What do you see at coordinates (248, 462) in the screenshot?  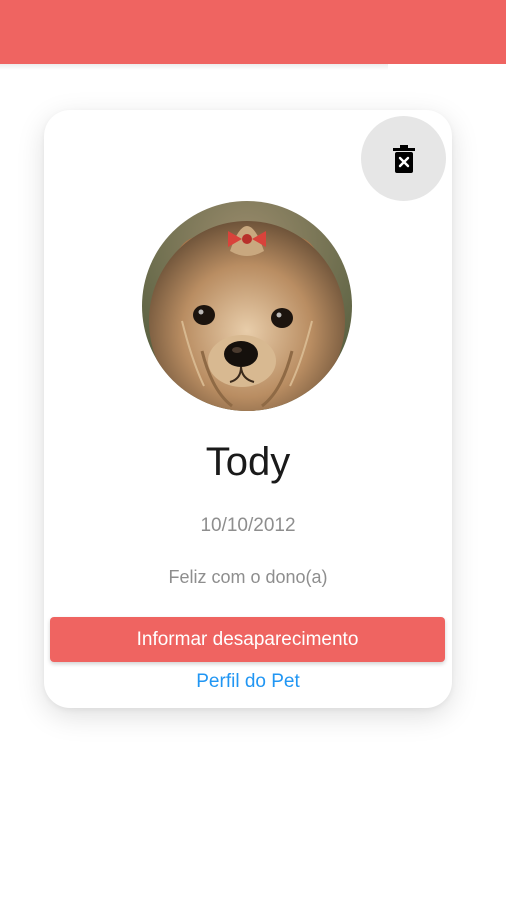 I see `pet-name: Tody` at bounding box center [248, 462].